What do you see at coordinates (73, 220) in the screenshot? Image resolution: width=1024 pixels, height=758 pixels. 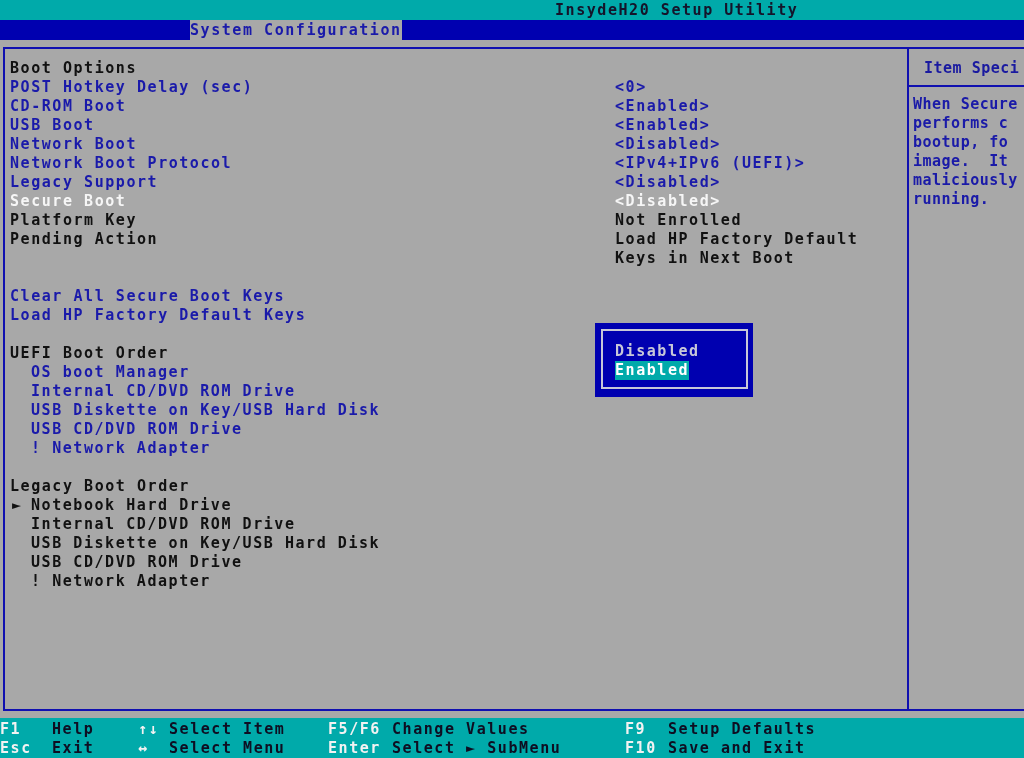 I see `field-label: Platform Key` at bounding box center [73, 220].